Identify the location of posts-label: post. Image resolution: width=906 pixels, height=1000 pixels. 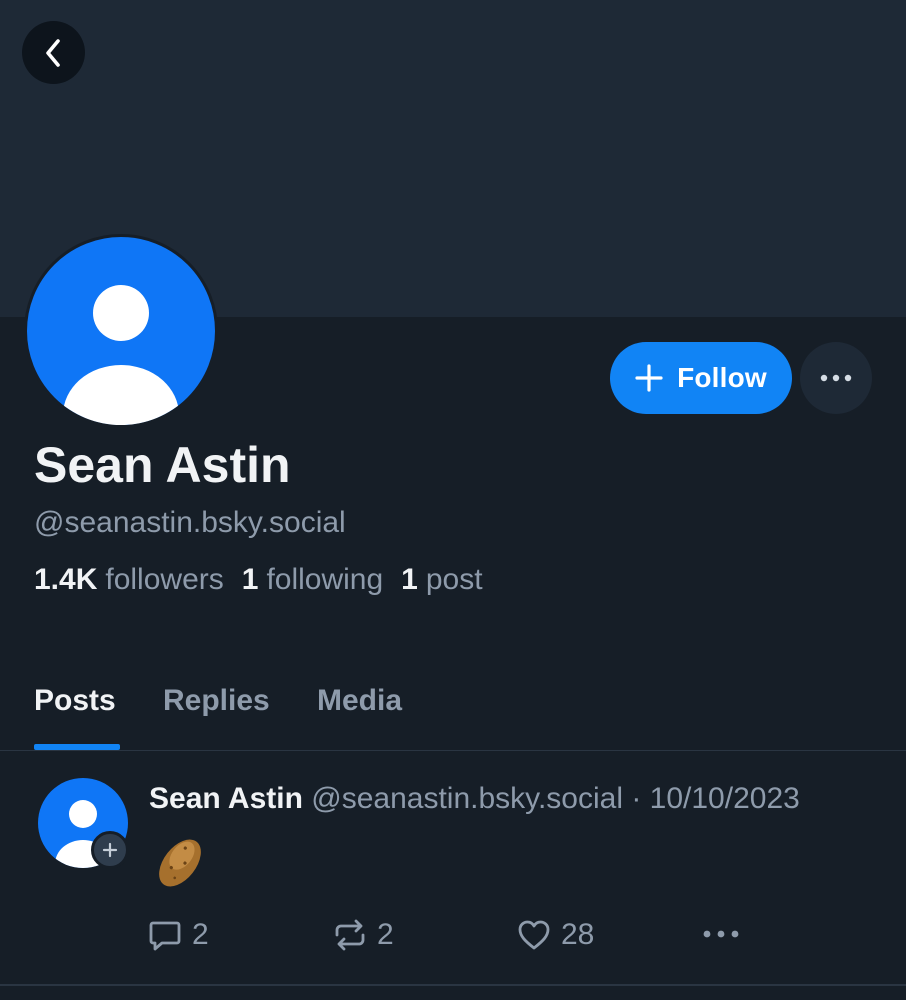
(454, 579).